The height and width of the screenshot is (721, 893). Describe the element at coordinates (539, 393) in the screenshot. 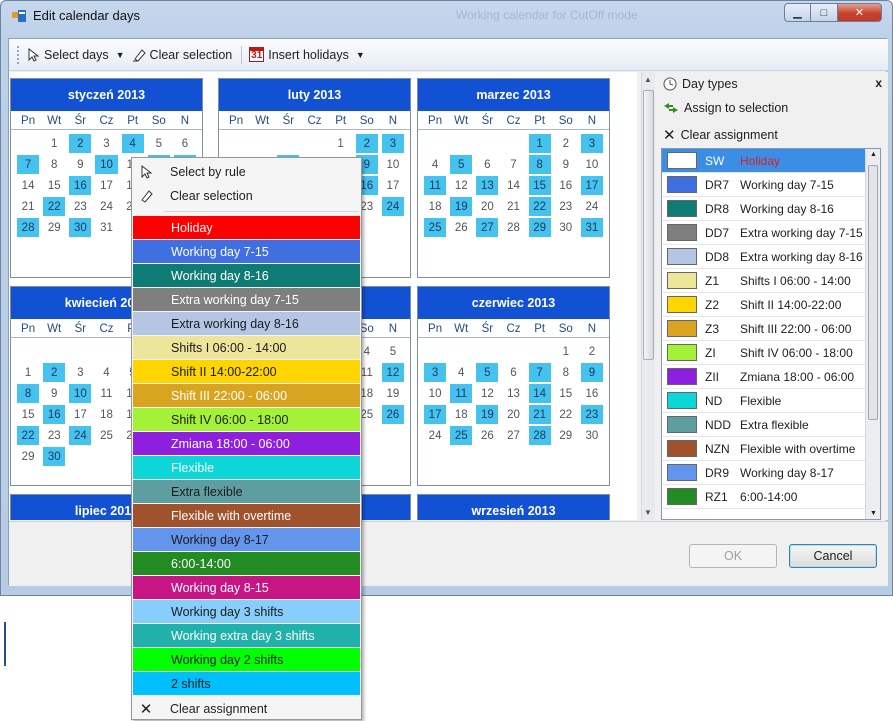

I see `day-cell: 14` at that location.